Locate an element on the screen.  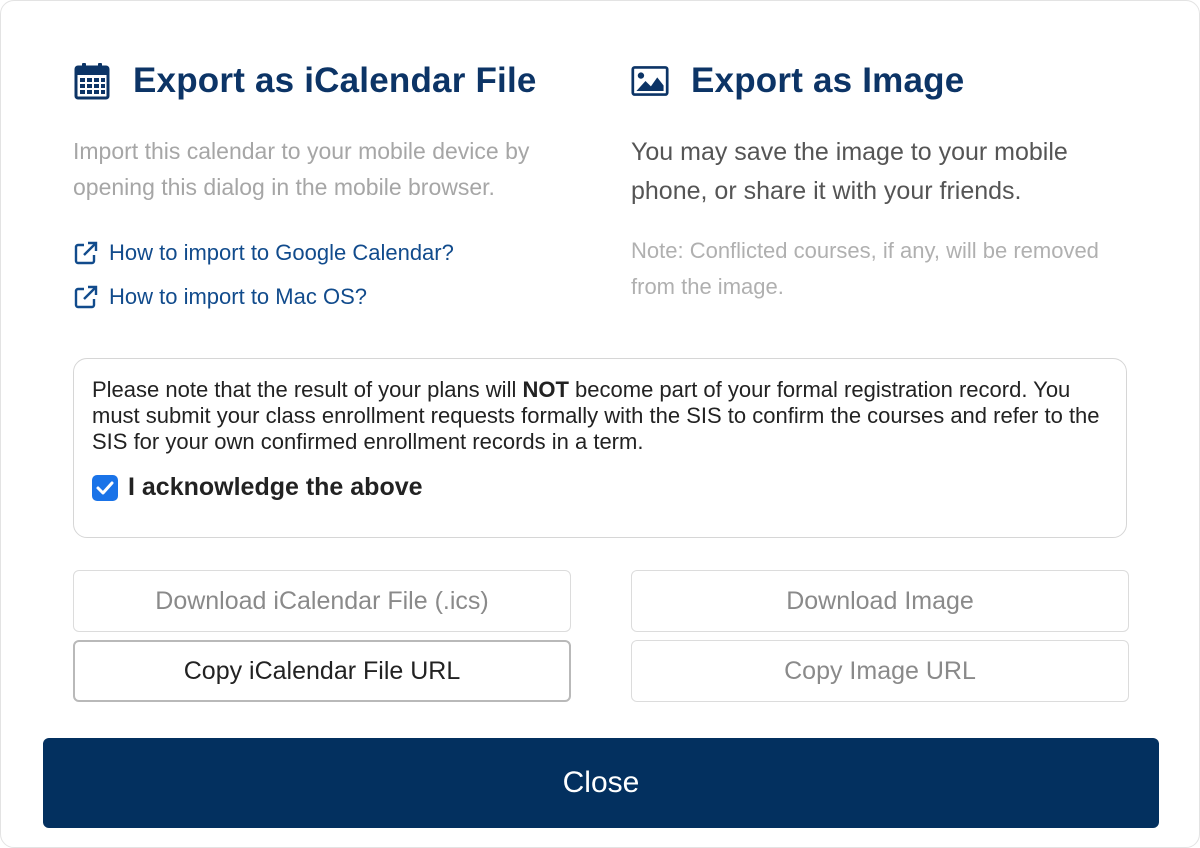
checkmark-icon is located at coordinates (105, 487).